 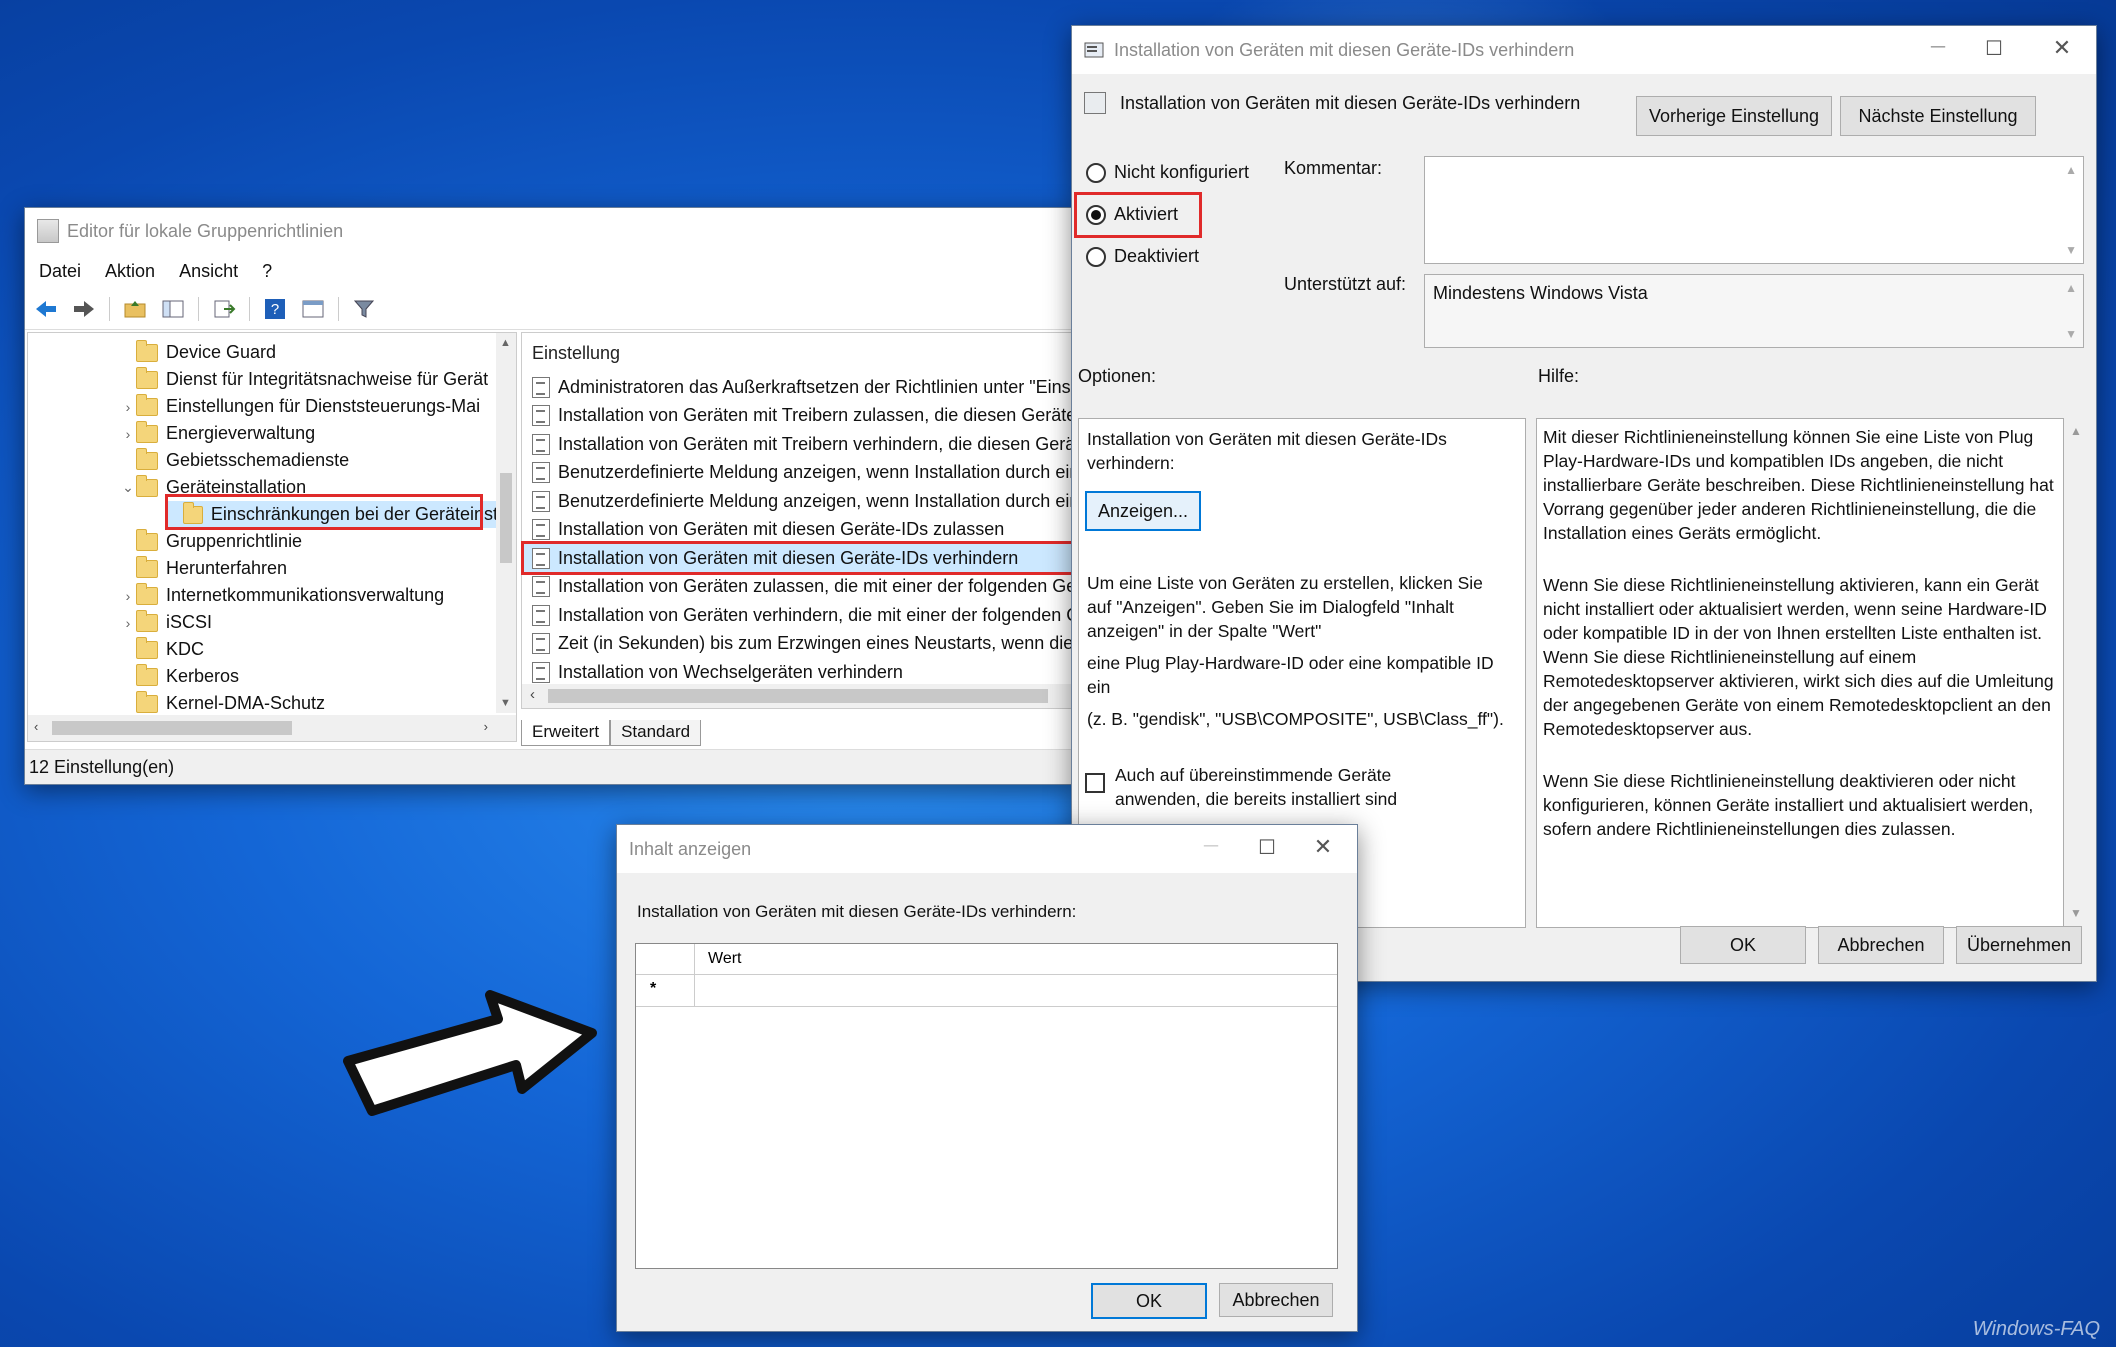 I want to click on show-contents-cancel-button: Abbrechen, so click(x=1276, y=1300).